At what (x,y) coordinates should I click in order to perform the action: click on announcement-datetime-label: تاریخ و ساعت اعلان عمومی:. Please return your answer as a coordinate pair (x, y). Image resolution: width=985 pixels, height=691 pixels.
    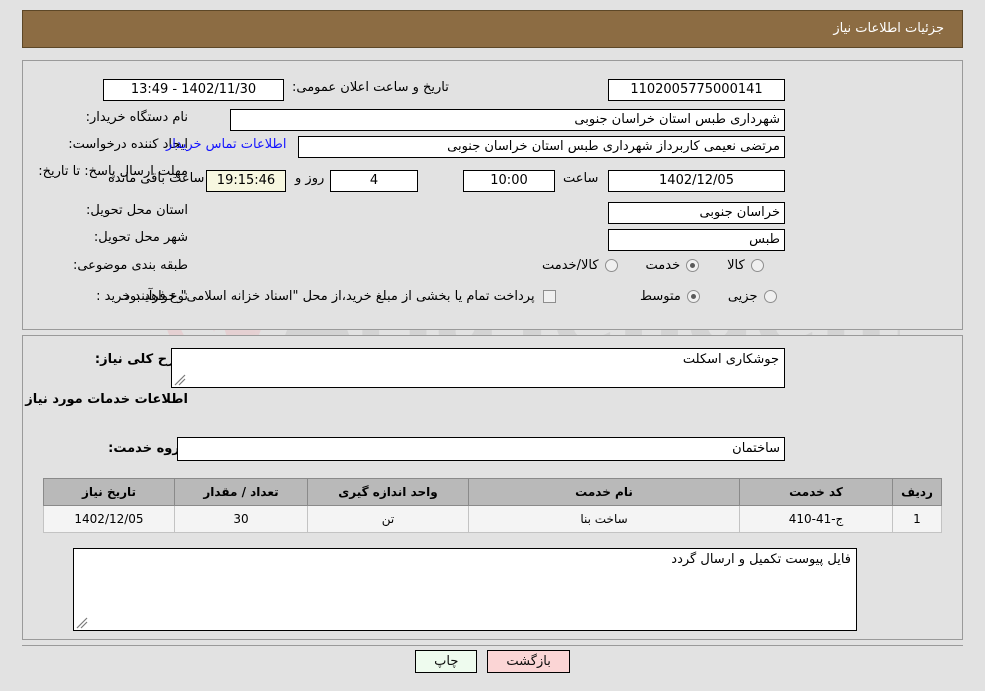
    Looking at the image, I should click on (370, 87).